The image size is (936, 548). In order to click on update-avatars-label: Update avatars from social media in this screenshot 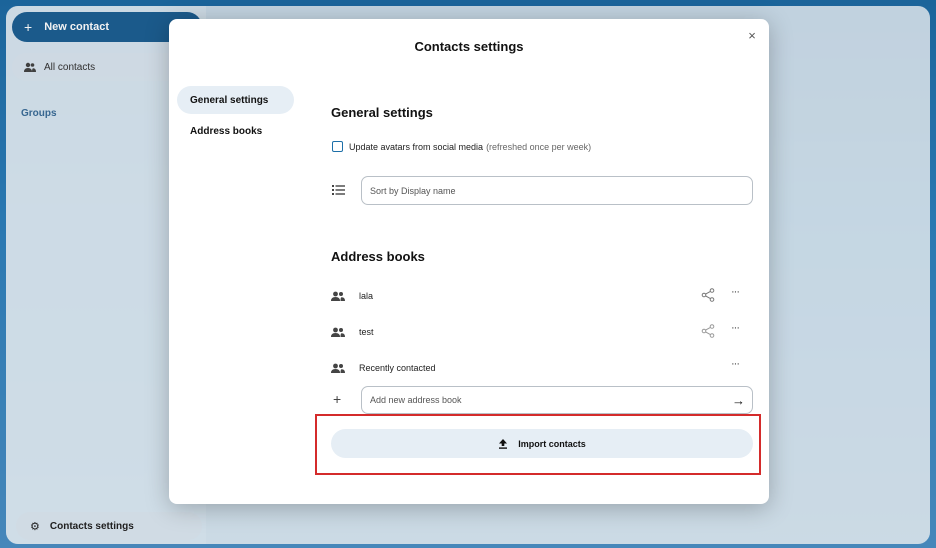, I will do `click(416, 146)`.